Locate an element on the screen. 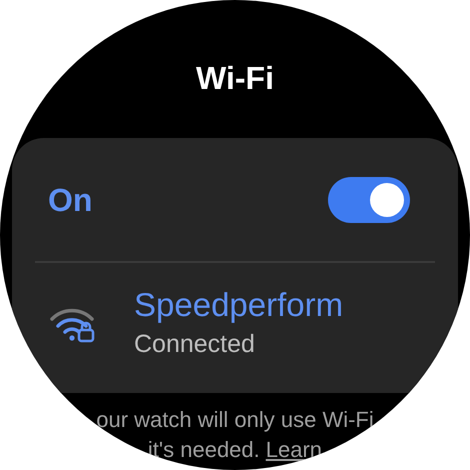 The image size is (470, 470). footer-text: our watch will only use Wi-Fi is located at coordinates (235, 420).